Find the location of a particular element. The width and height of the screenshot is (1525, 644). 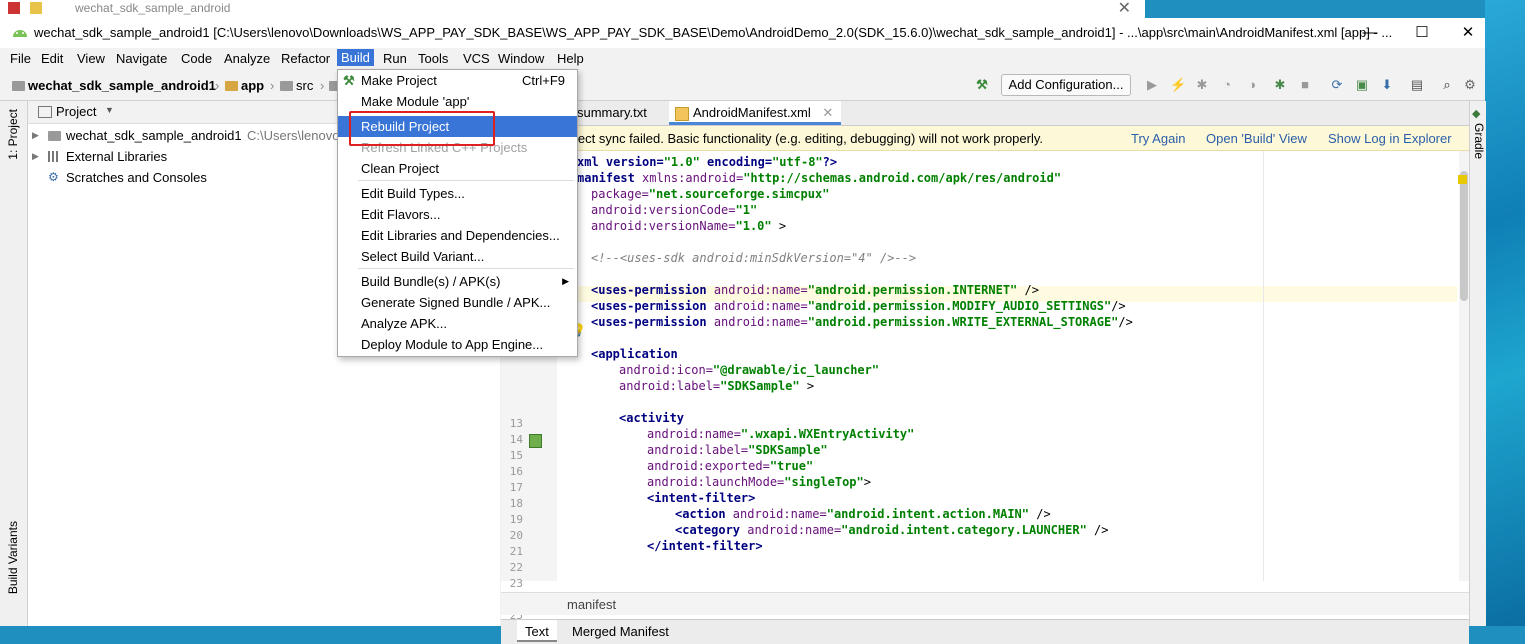

elephant-icon: ◆ is located at coordinates (1476, 114).